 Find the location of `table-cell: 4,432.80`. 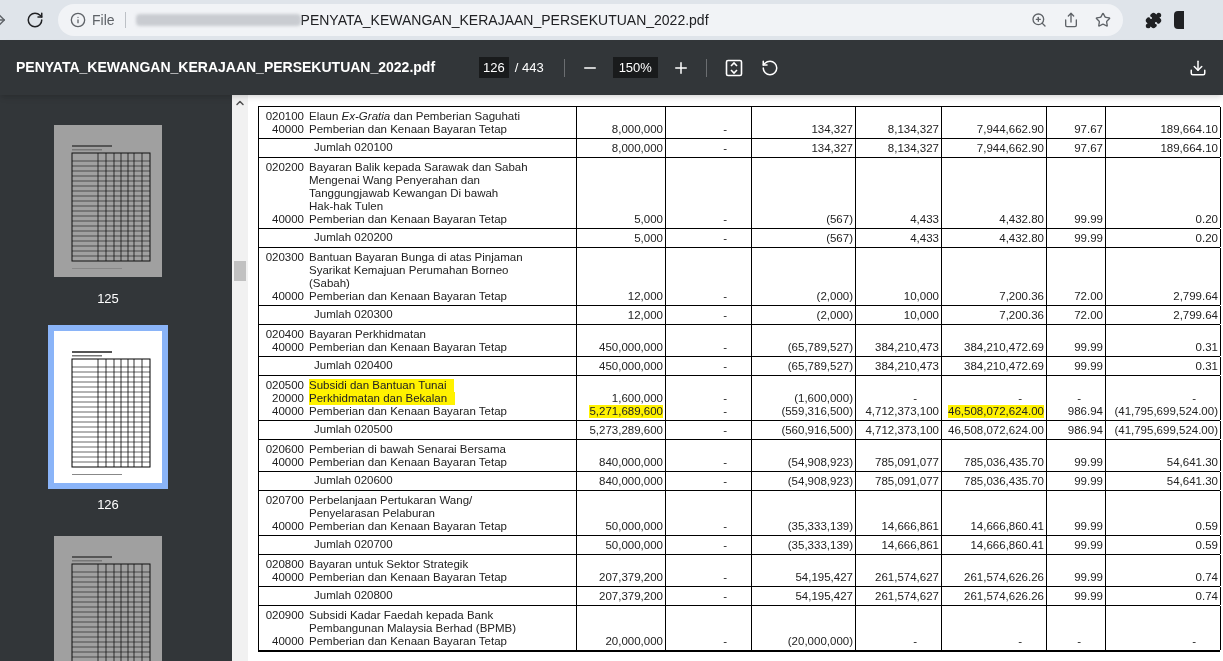

table-cell: 4,432.80 is located at coordinates (1021, 219).